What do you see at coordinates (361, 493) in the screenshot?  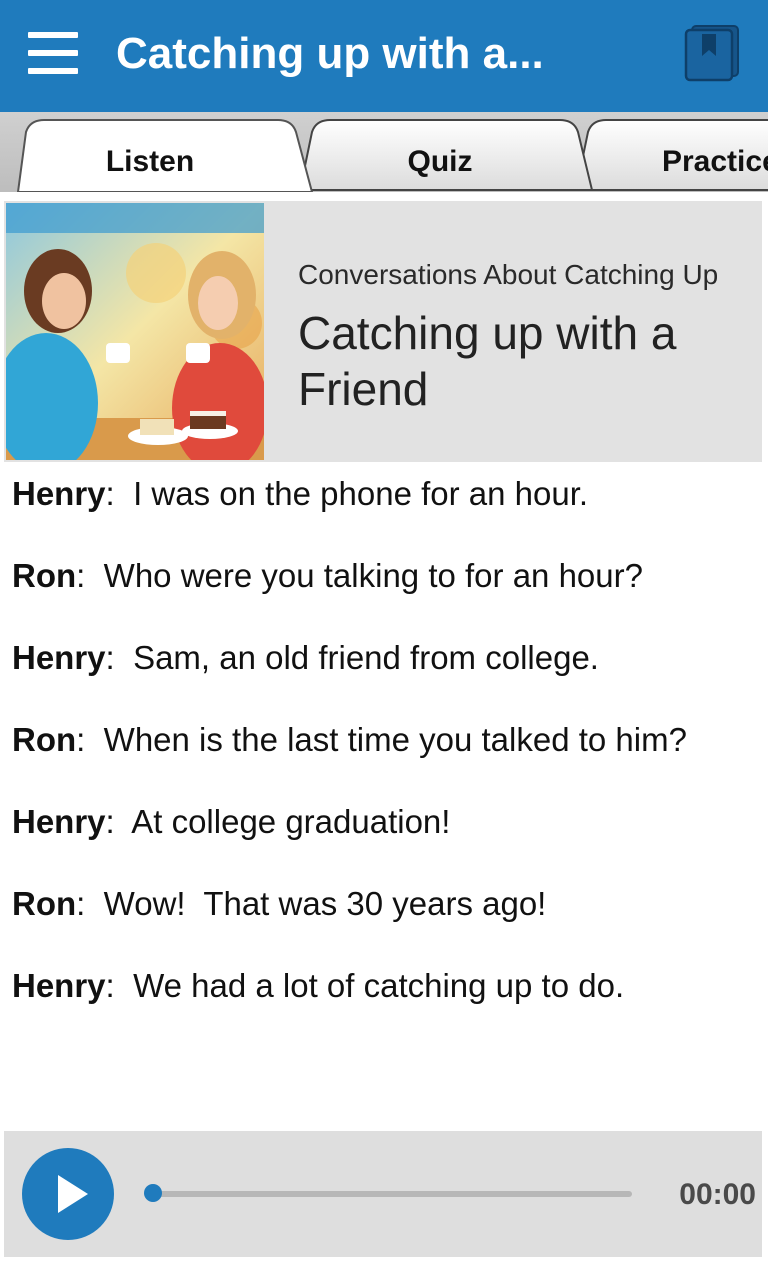 I see `dialog-text: I was on the phone for an hour.` at bounding box center [361, 493].